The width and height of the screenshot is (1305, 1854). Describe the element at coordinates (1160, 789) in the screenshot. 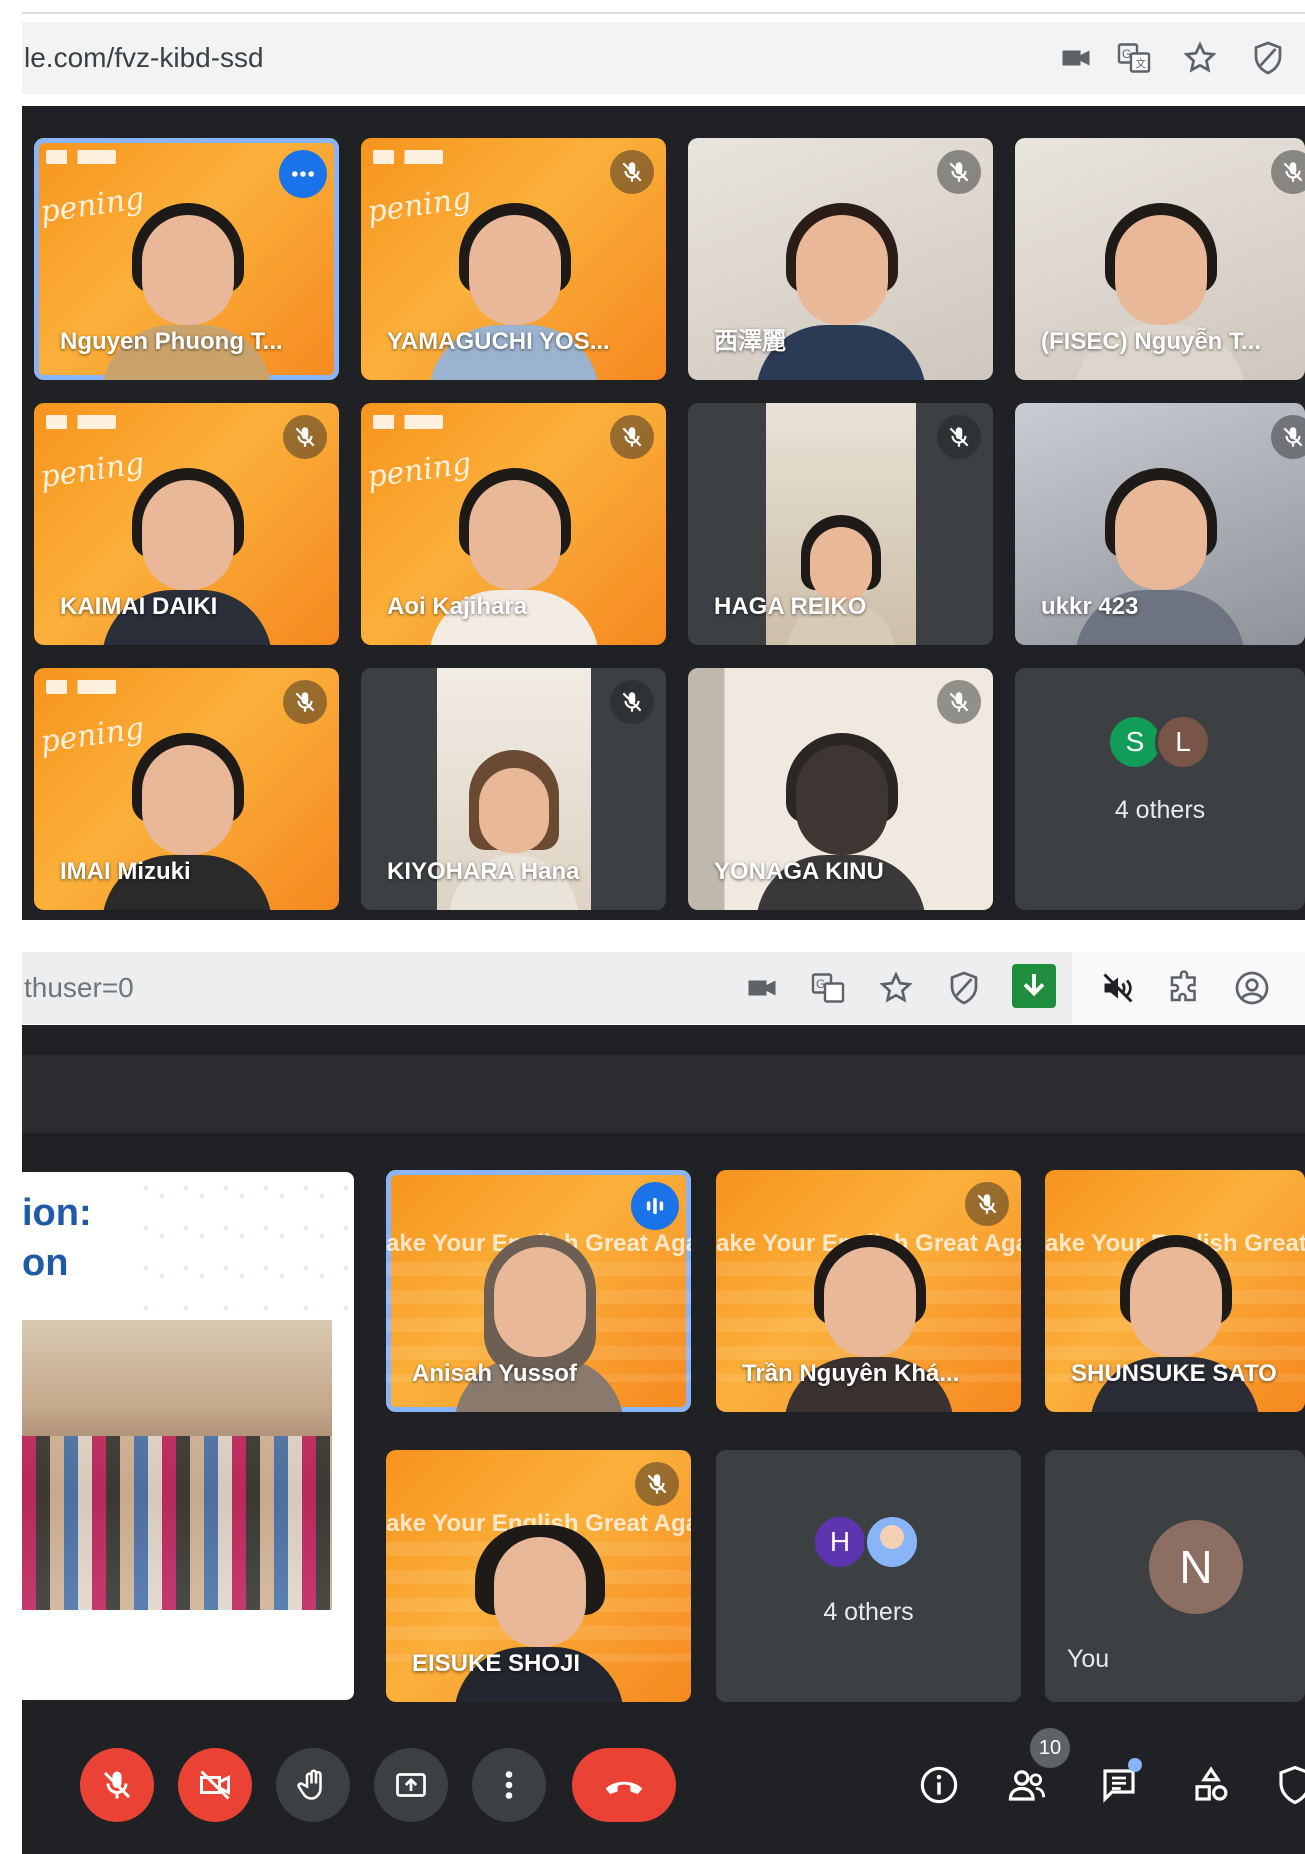

I see `others-tile: S L 4 others` at that location.